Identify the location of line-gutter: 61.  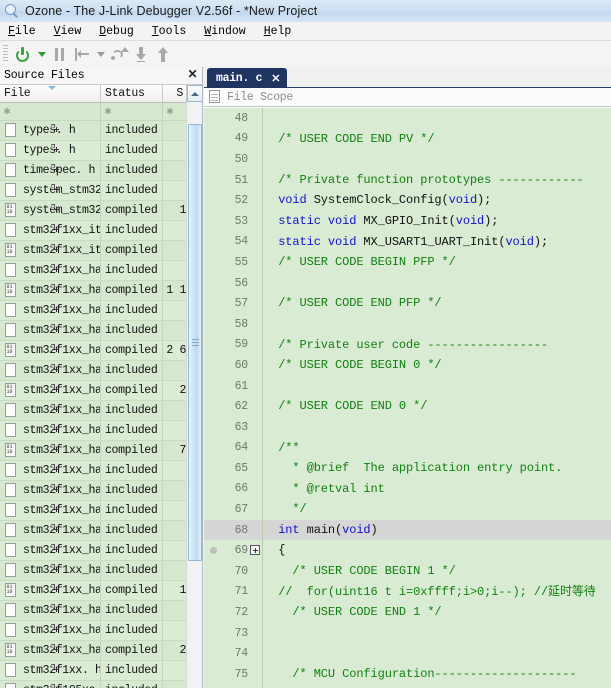
(233, 386).